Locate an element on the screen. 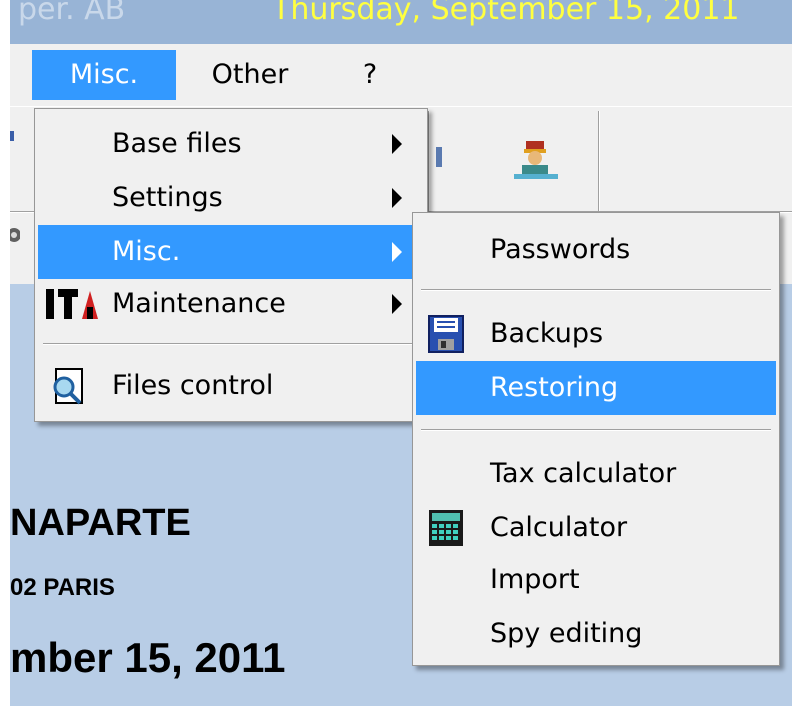  menu-item-misc: Misc. is located at coordinates (231, 252).